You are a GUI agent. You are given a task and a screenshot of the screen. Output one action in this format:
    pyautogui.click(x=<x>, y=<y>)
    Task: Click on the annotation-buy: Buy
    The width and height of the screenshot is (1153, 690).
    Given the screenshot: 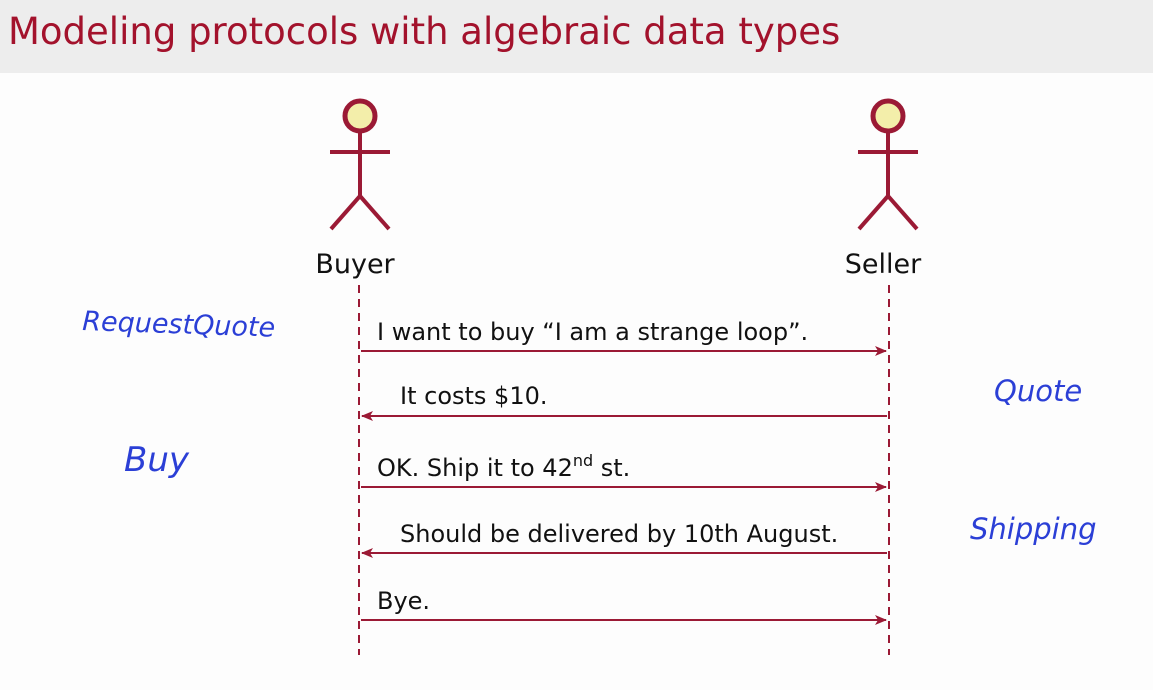 What is the action you would take?
    pyautogui.click(x=157, y=460)
    